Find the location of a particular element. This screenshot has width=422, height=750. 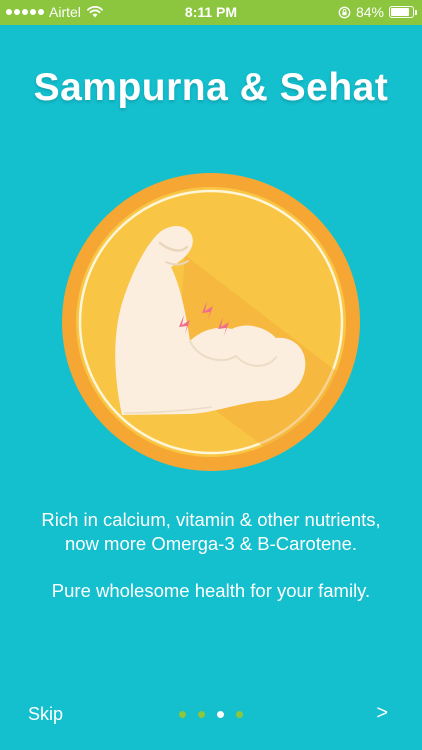

next-button: > is located at coordinates (382, 713).